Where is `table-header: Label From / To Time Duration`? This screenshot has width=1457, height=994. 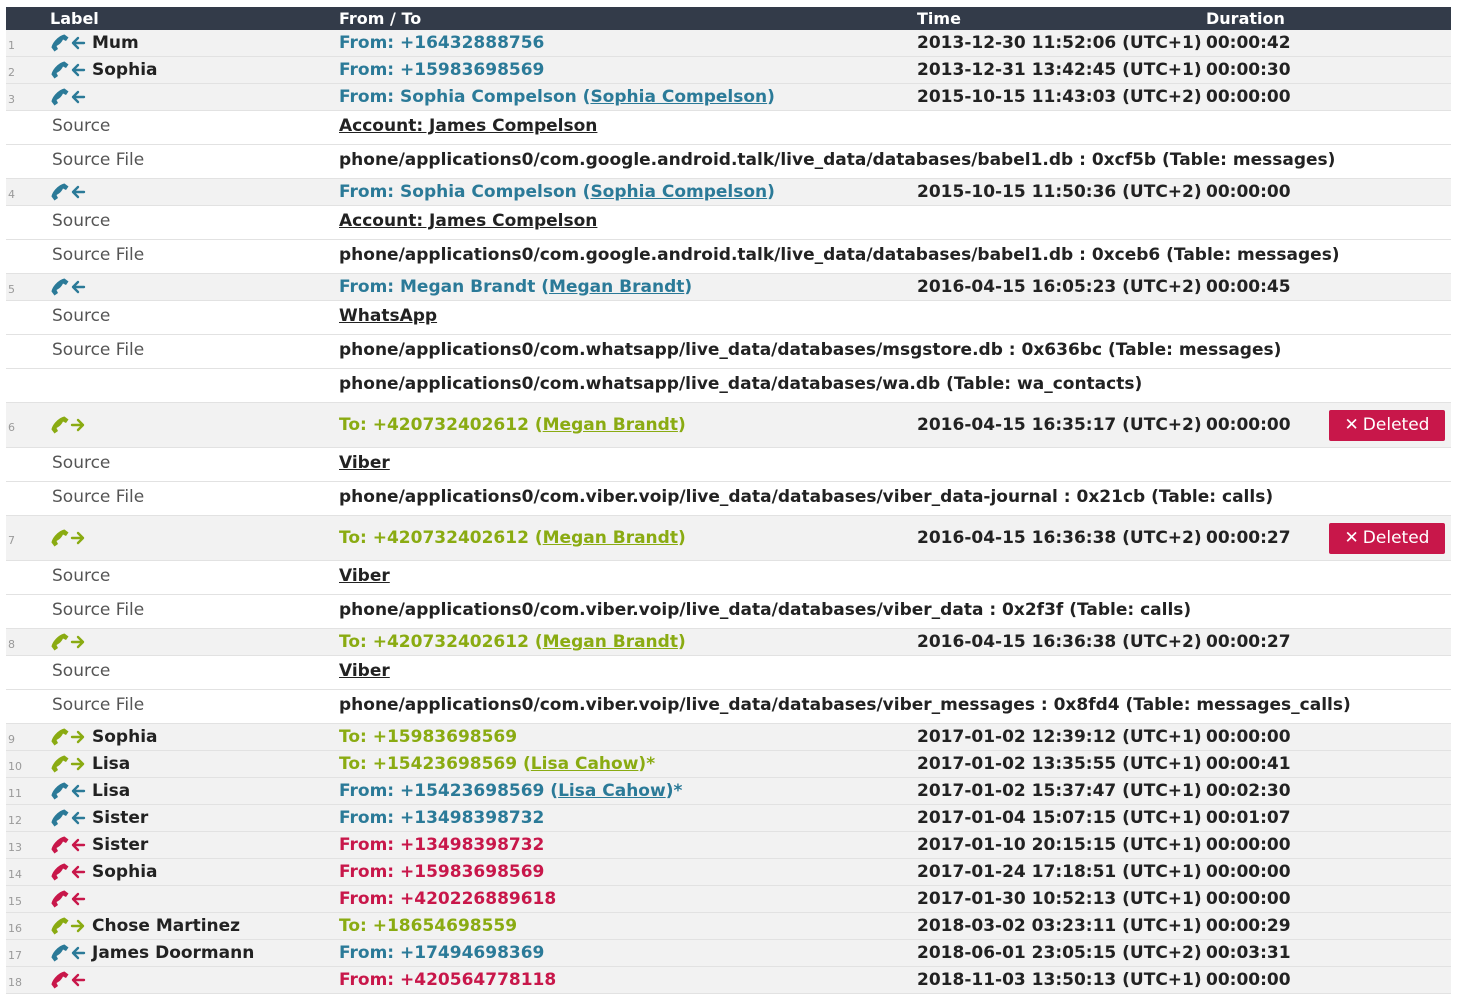 table-header: Label From / To Time Duration is located at coordinates (728, 18).